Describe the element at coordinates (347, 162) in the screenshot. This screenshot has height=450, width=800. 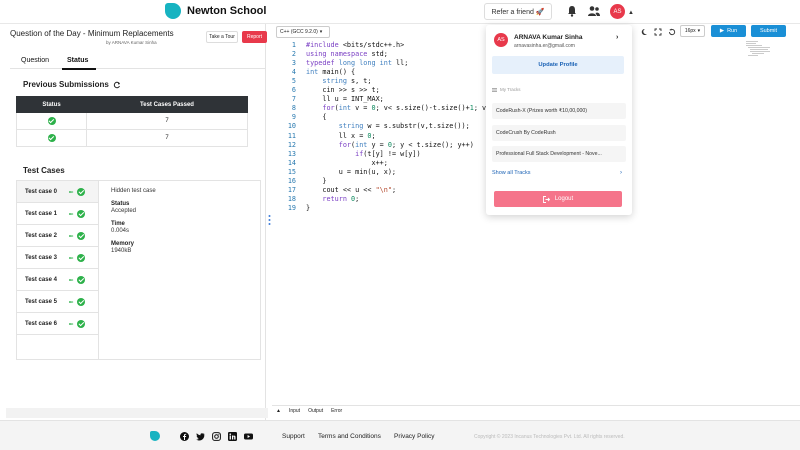
I see `code-line: x++;` at that location.